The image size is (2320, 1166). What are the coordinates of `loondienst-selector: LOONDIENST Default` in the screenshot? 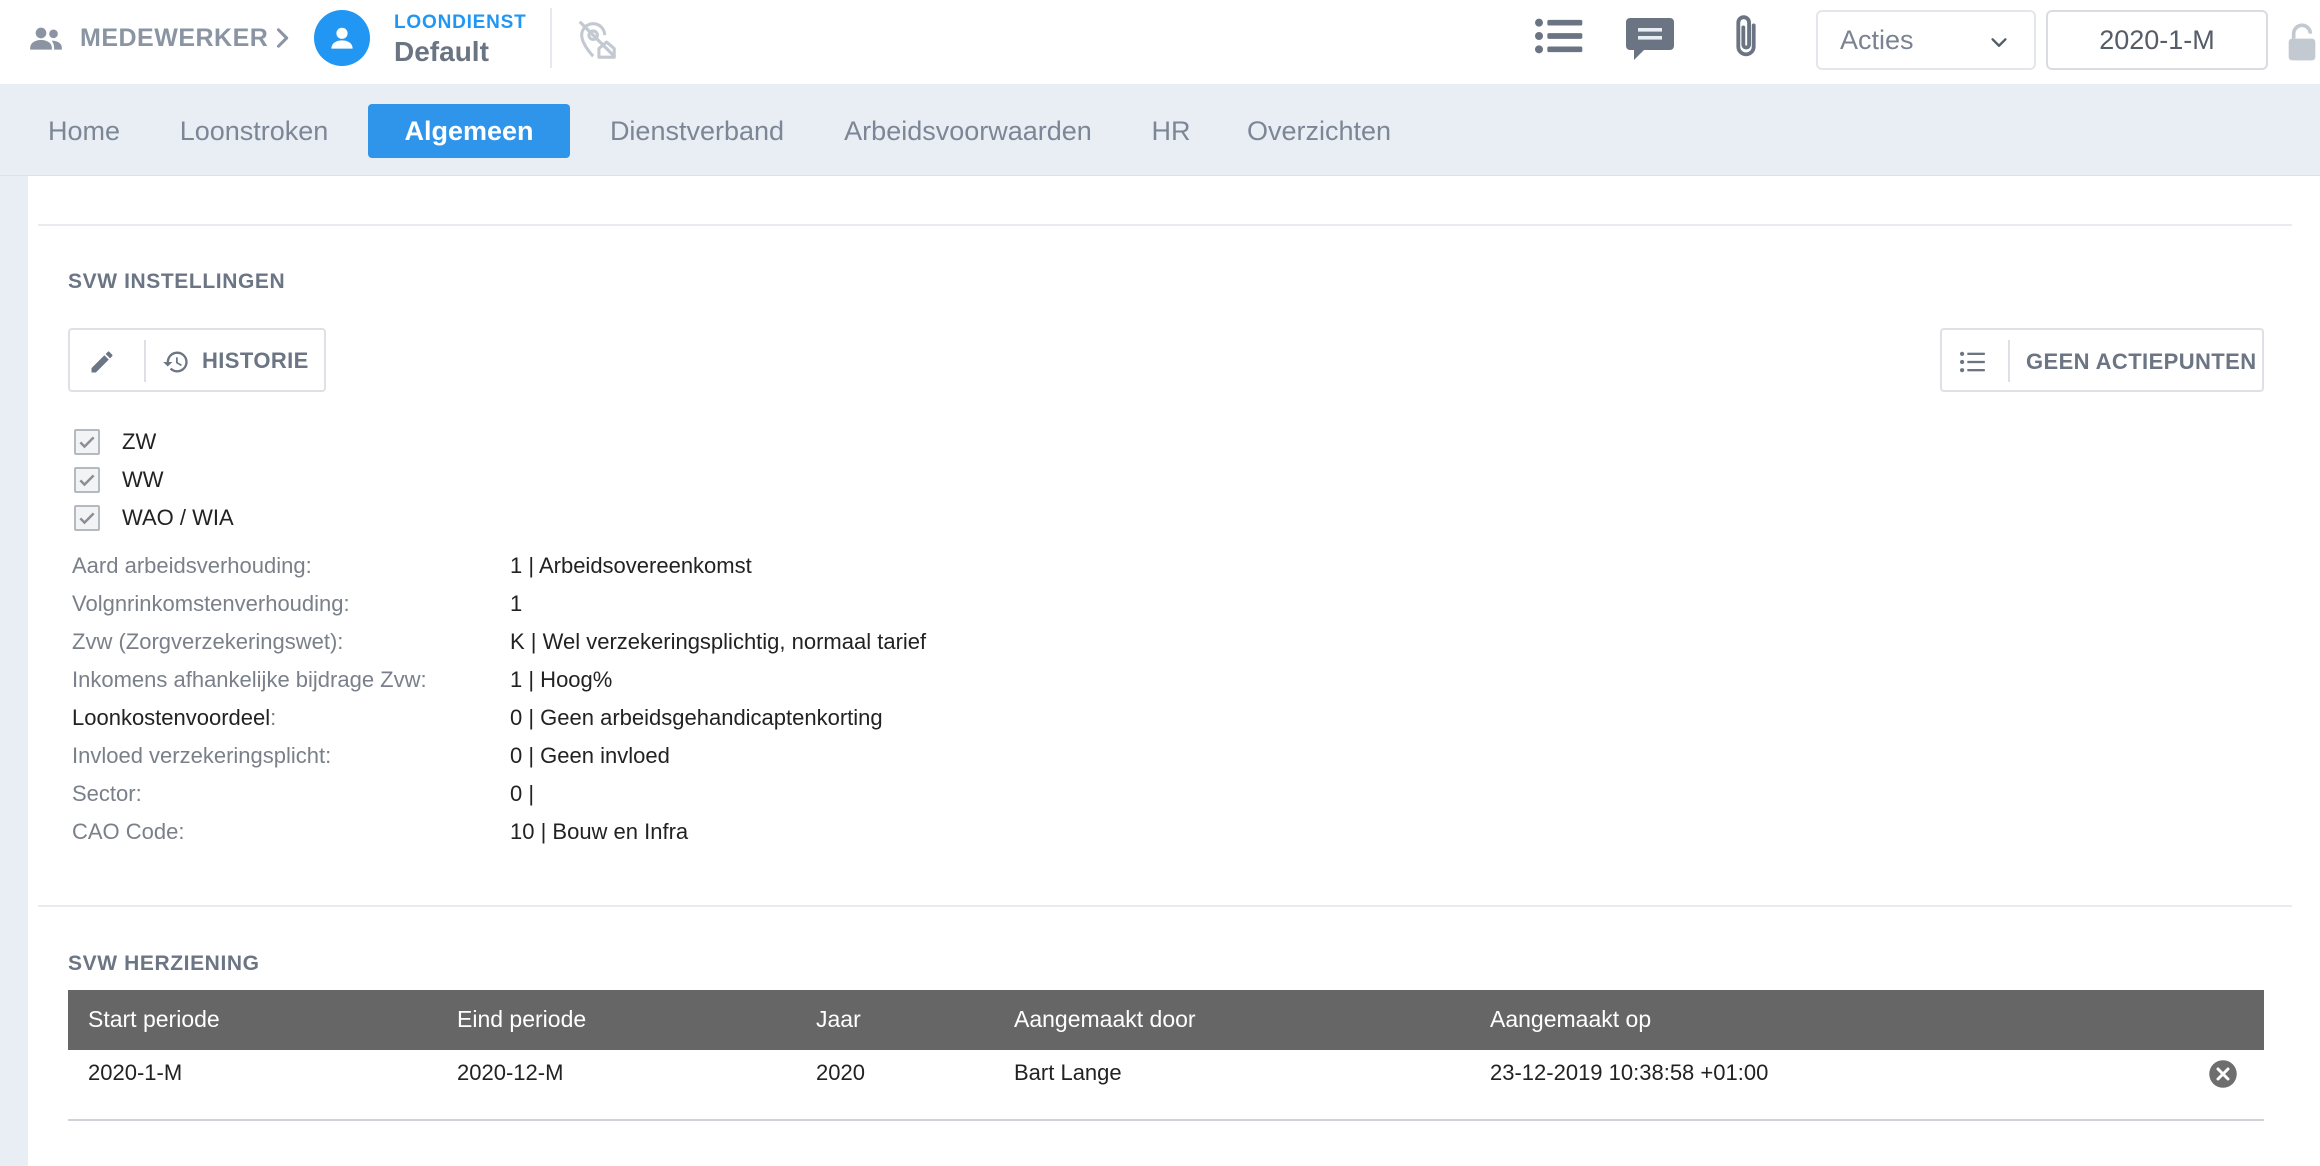 It's located at (460, 40).